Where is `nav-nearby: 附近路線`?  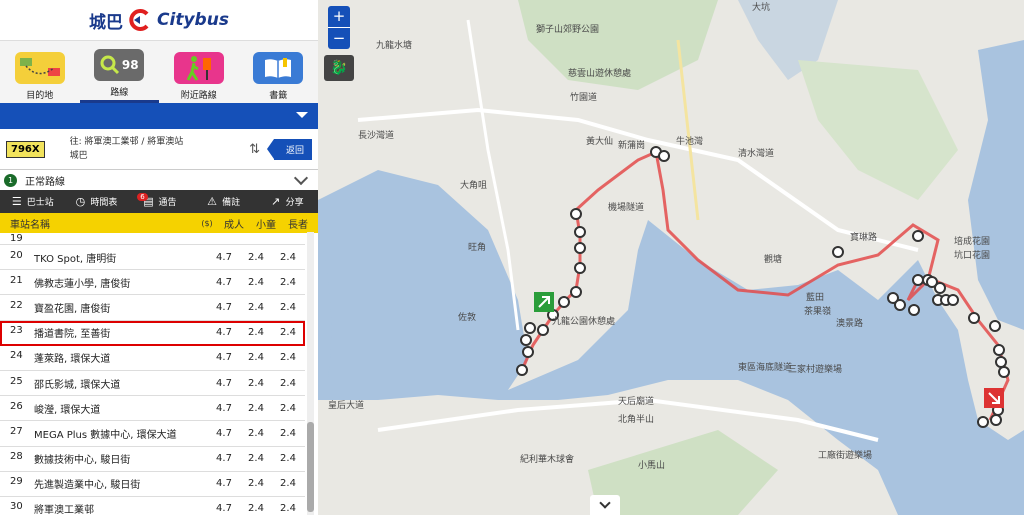
nav-nearby: 附近路線 is located at coordinates (199, 72).